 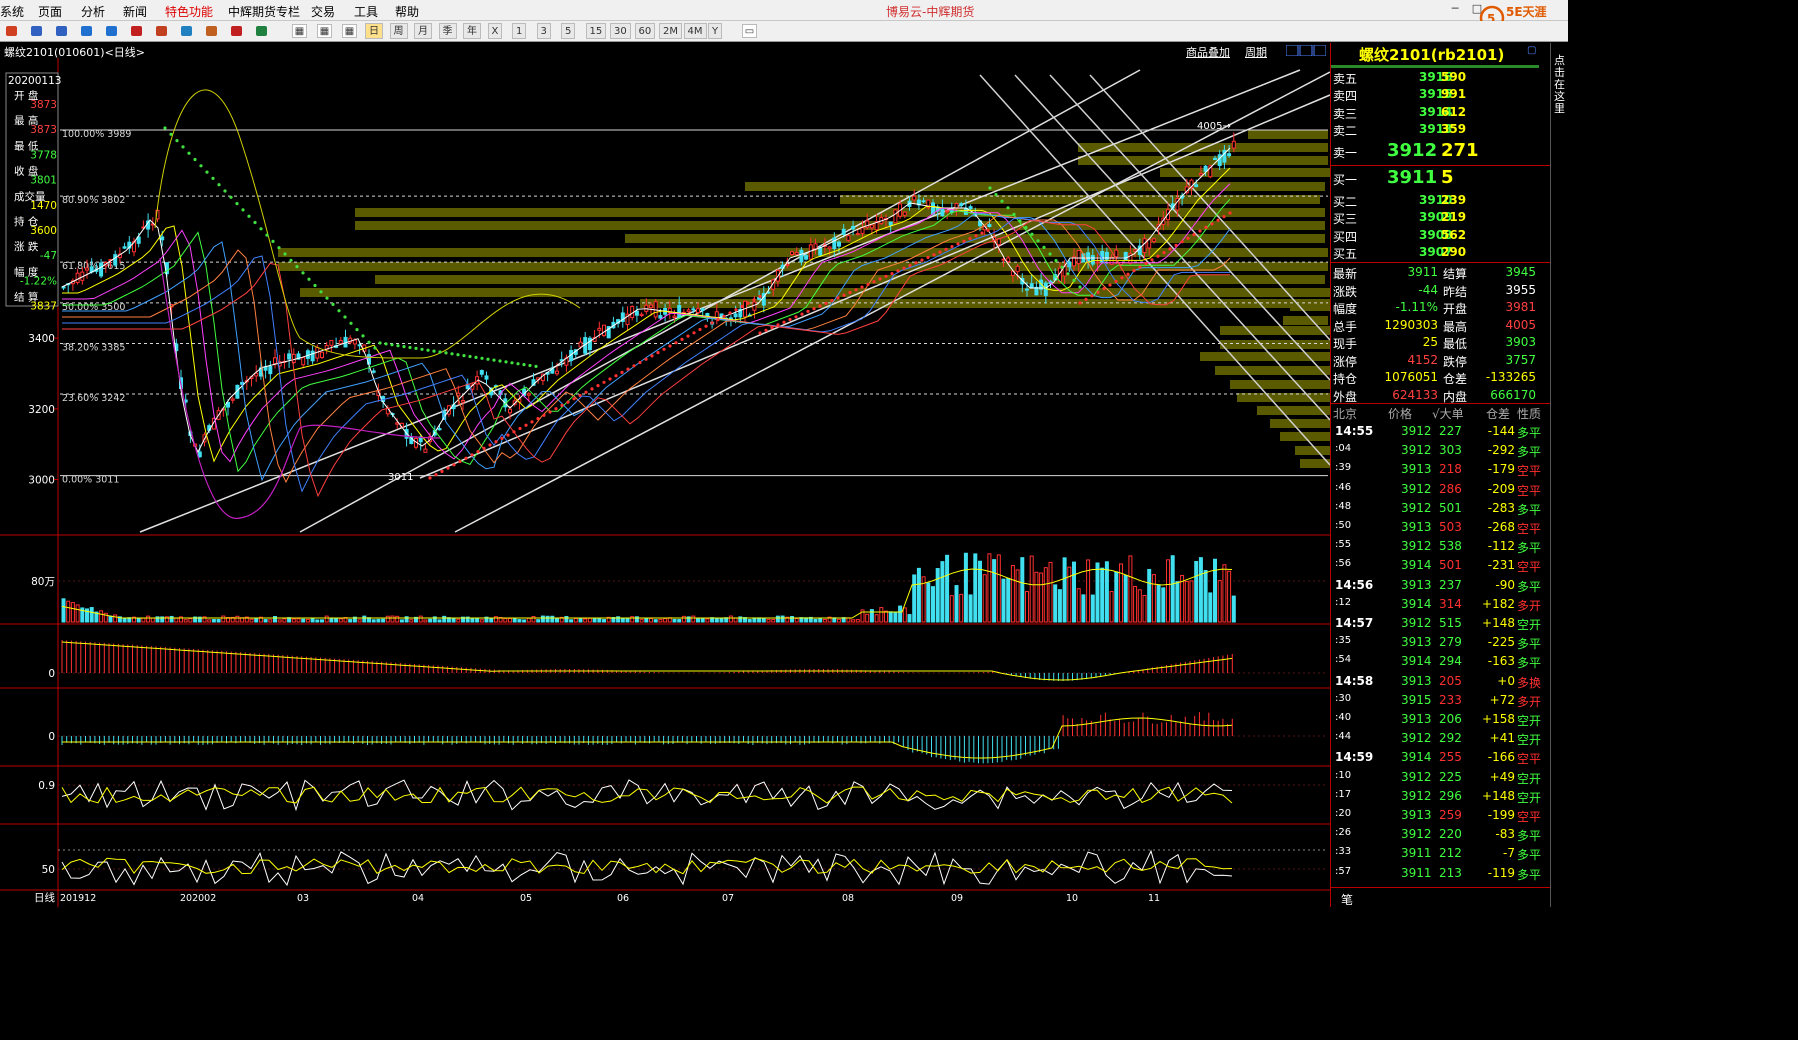 What do you see at coordinates (1559, 475) in the screenshot?
I see `side-tab: 点击在这里` at bounding box center [1559, 475].